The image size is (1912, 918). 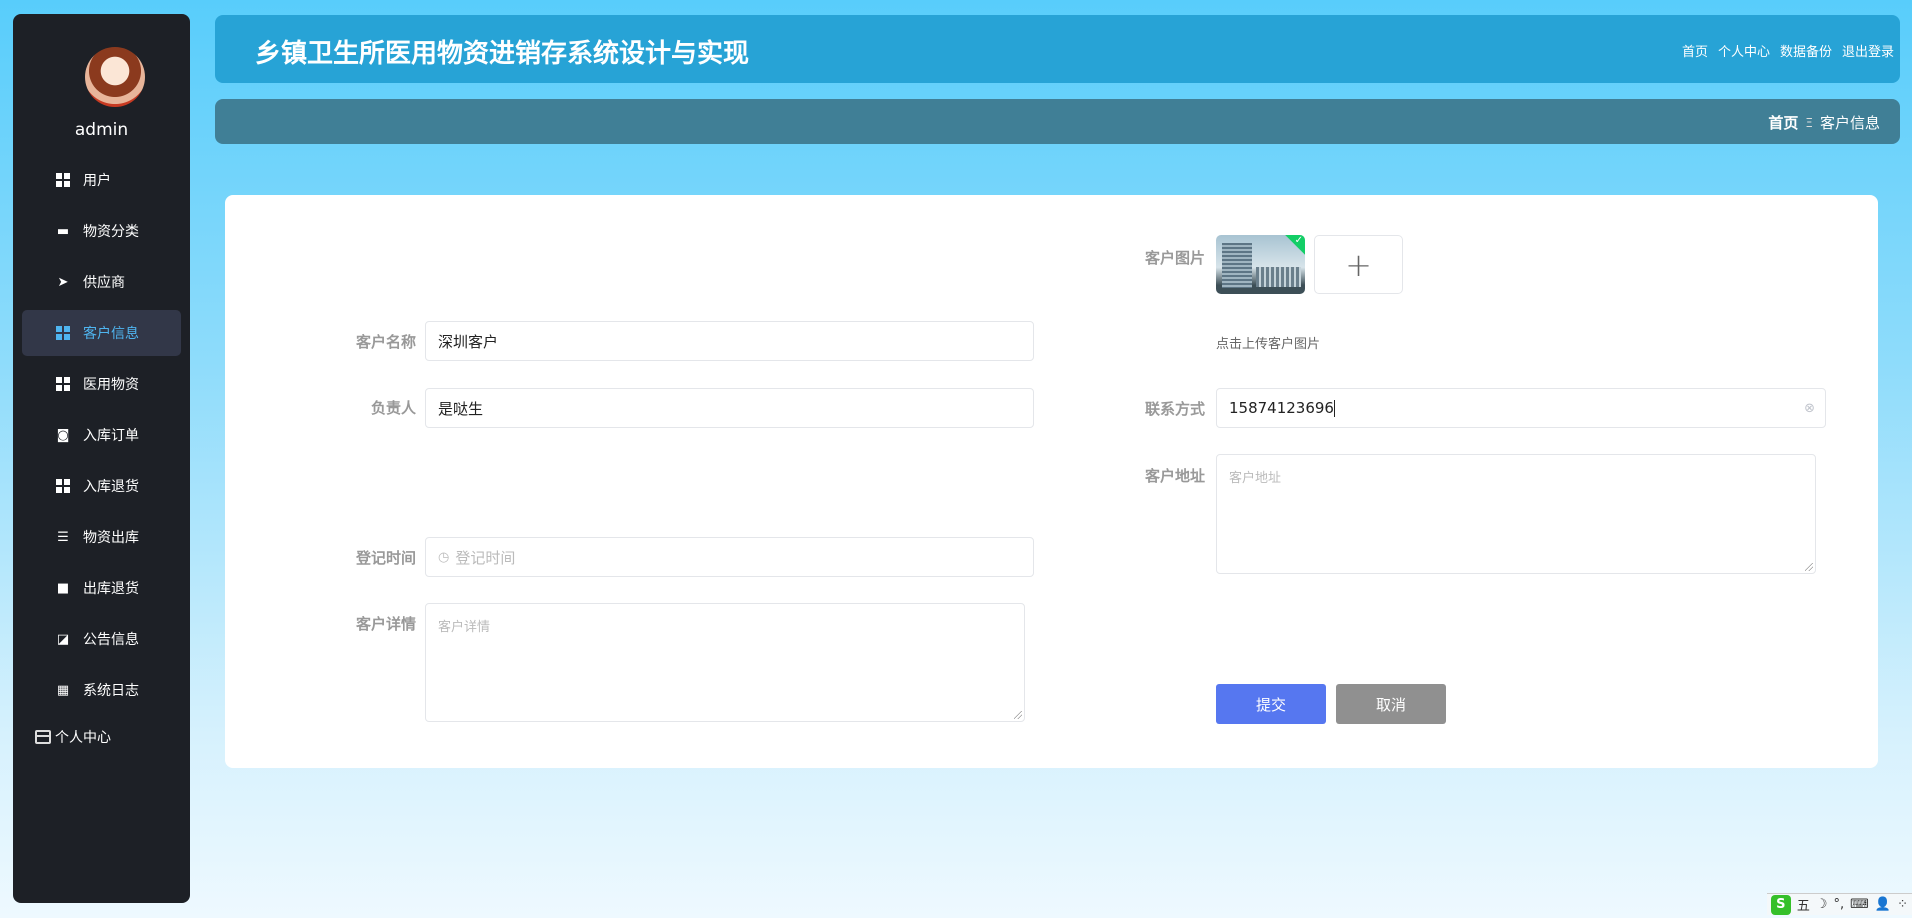 I want to click on contact-label: 联系方式, so click(x=1174, y=409).